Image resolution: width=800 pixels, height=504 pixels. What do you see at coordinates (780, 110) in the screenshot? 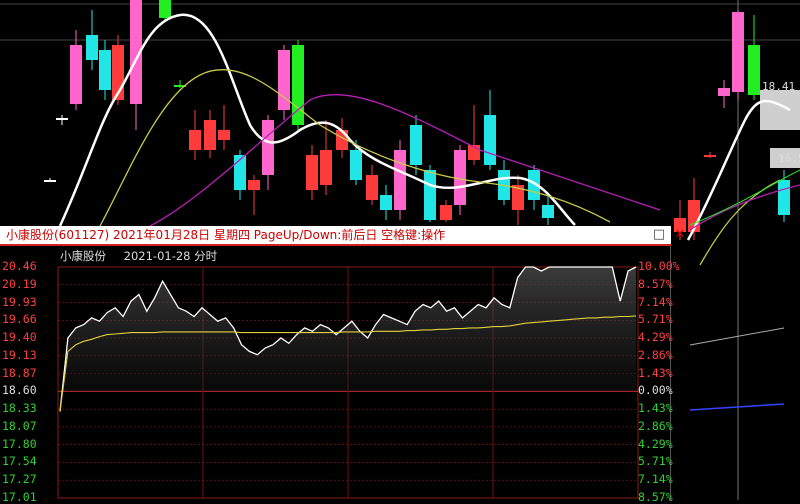
I see `price-tag-box` at bounding box center [780, 110].